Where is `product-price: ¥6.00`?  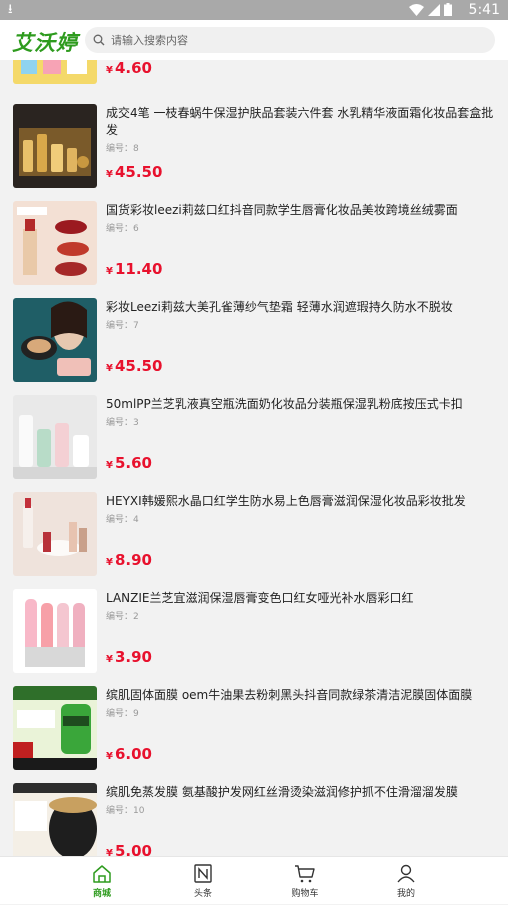
product-price: ¥6.00 is located at coordinates (129, 754).